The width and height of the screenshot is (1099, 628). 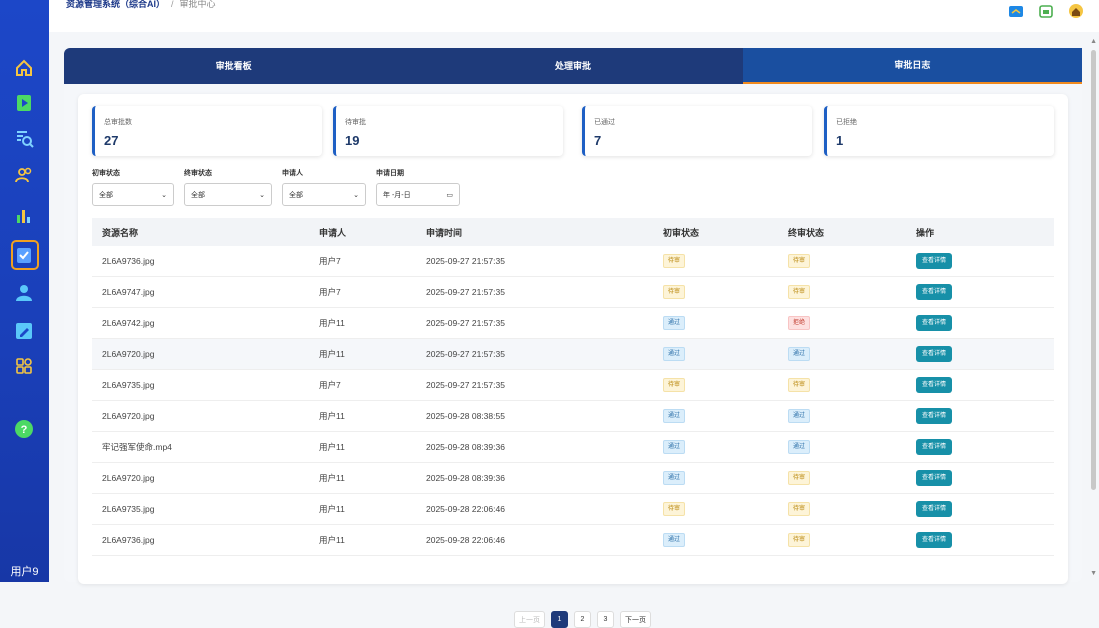 What do you see at coordinates (465, 509) in the screenshot?
I see `cell-apply-time: 2025-09-28 22:06:46` at bounding box center [465, 509].